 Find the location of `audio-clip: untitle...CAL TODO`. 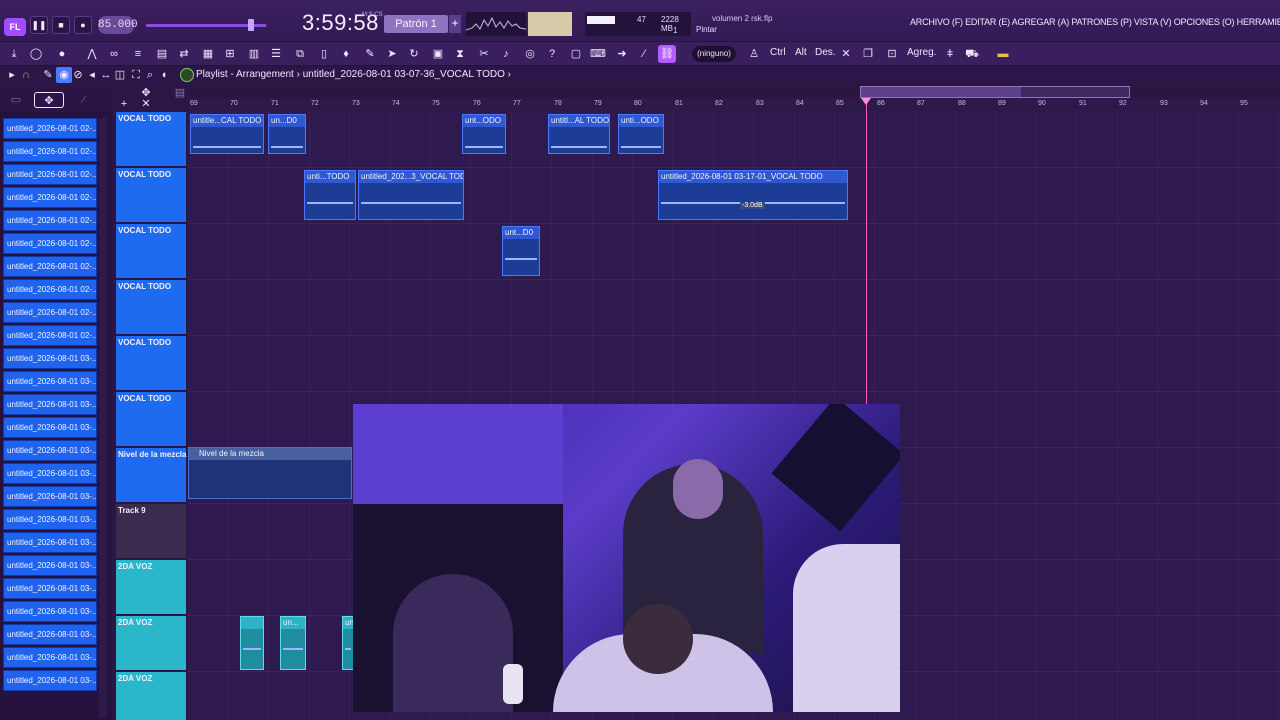

audio-clip: untitle...CAL TODO is located at coordinates (227, 134).